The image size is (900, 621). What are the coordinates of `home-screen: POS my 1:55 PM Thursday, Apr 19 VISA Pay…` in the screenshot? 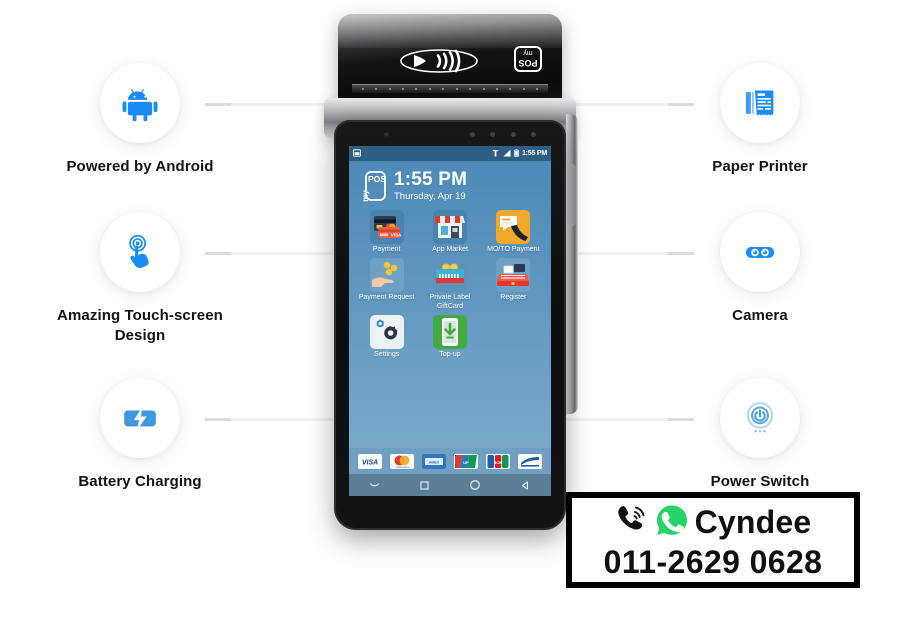 It's located at (450, 304).